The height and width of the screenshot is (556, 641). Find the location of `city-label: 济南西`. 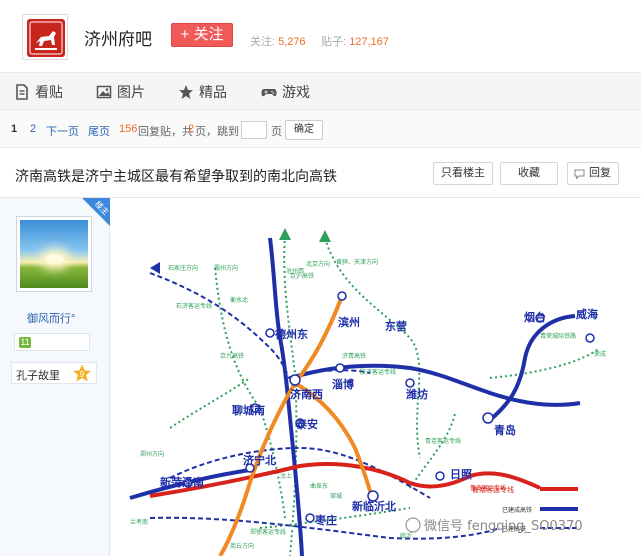

city-label: 济南西 is located at coordinates (306, 394).